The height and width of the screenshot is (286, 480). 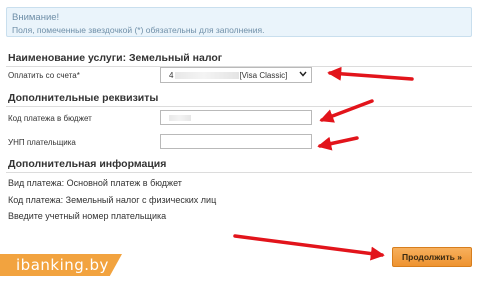 What do you see at coordinates (309, 247) in the screenshot?
I see `arrow-to-continue` at bounding box center [309, 247].